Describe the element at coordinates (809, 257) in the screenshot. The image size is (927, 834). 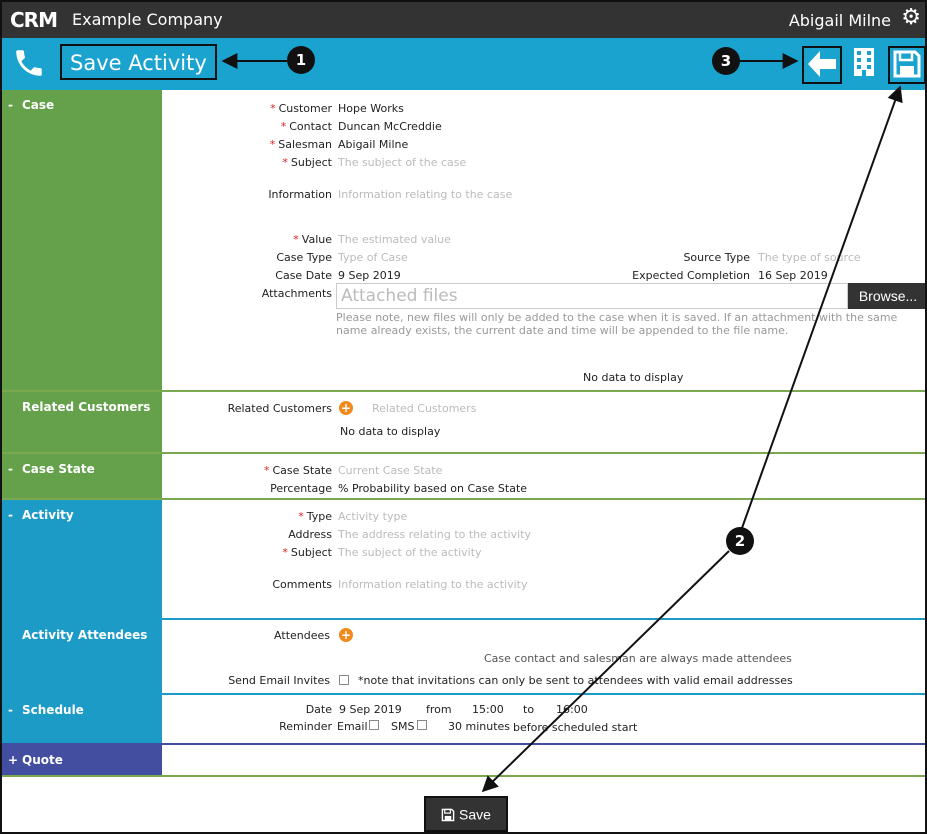
I see `source-type-field: The type of source` at that location.